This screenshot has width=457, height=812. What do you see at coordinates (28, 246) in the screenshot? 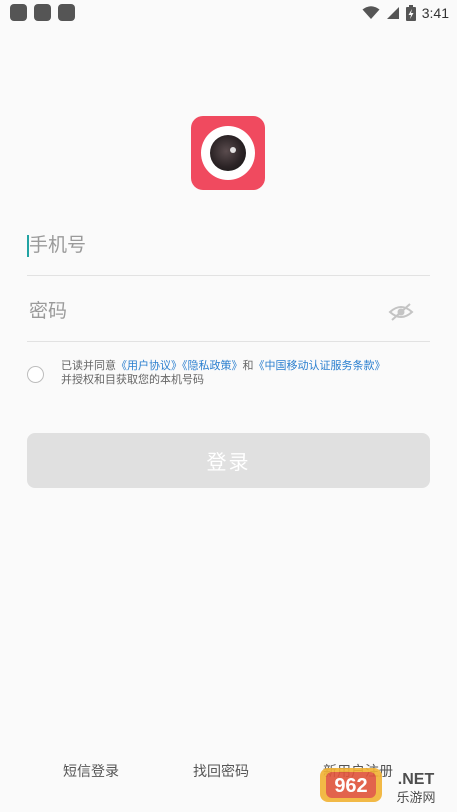
I see `text-caret` at bounding box center [28, 246].